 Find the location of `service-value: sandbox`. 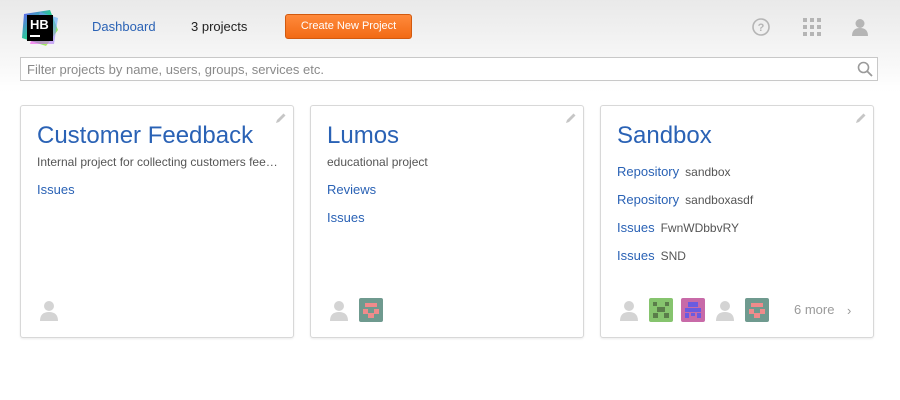

service-value: sandbox is located at coordinates (708, 172).